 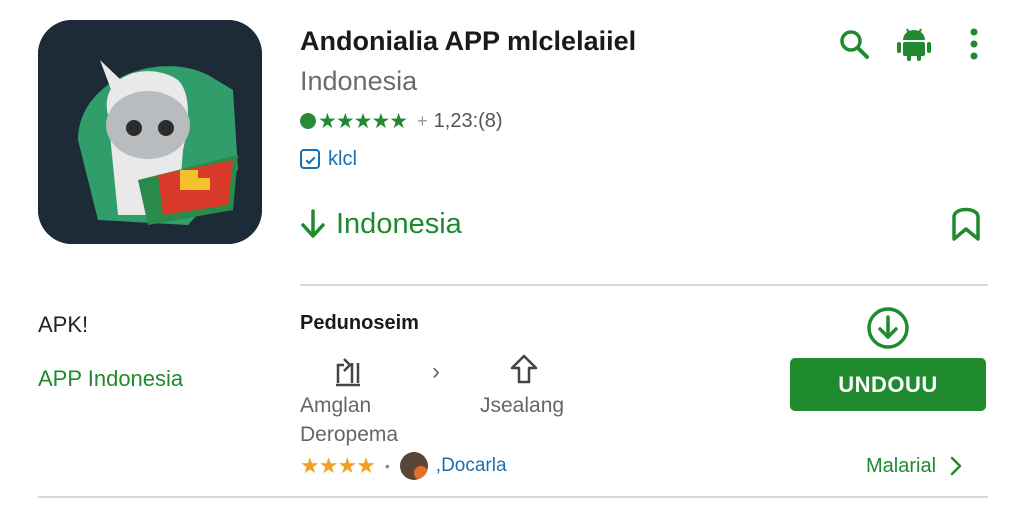 I want to click on bookmark-button, so click(x=966, y=222).